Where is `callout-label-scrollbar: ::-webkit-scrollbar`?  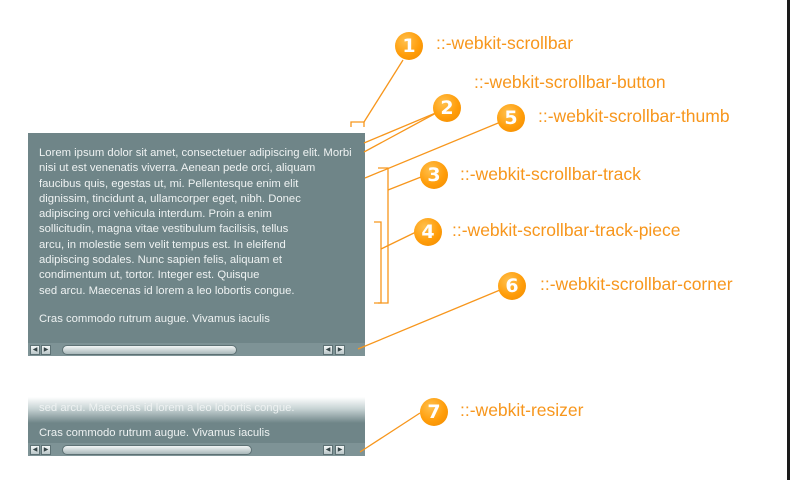 callout-label-scrollbar: ::-webkit-scrollbar is located at coordinates (505, 43).